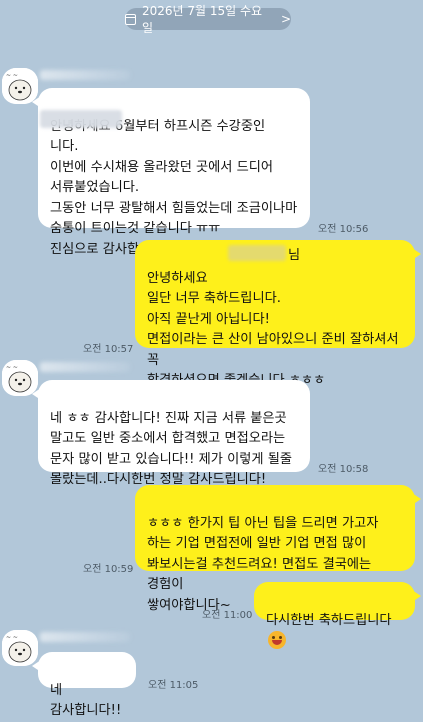 The height and width of the screenshot is (722, 423). I want to click on message-bubble-incoming: 네 감사합니다!!, so click(84, 685).